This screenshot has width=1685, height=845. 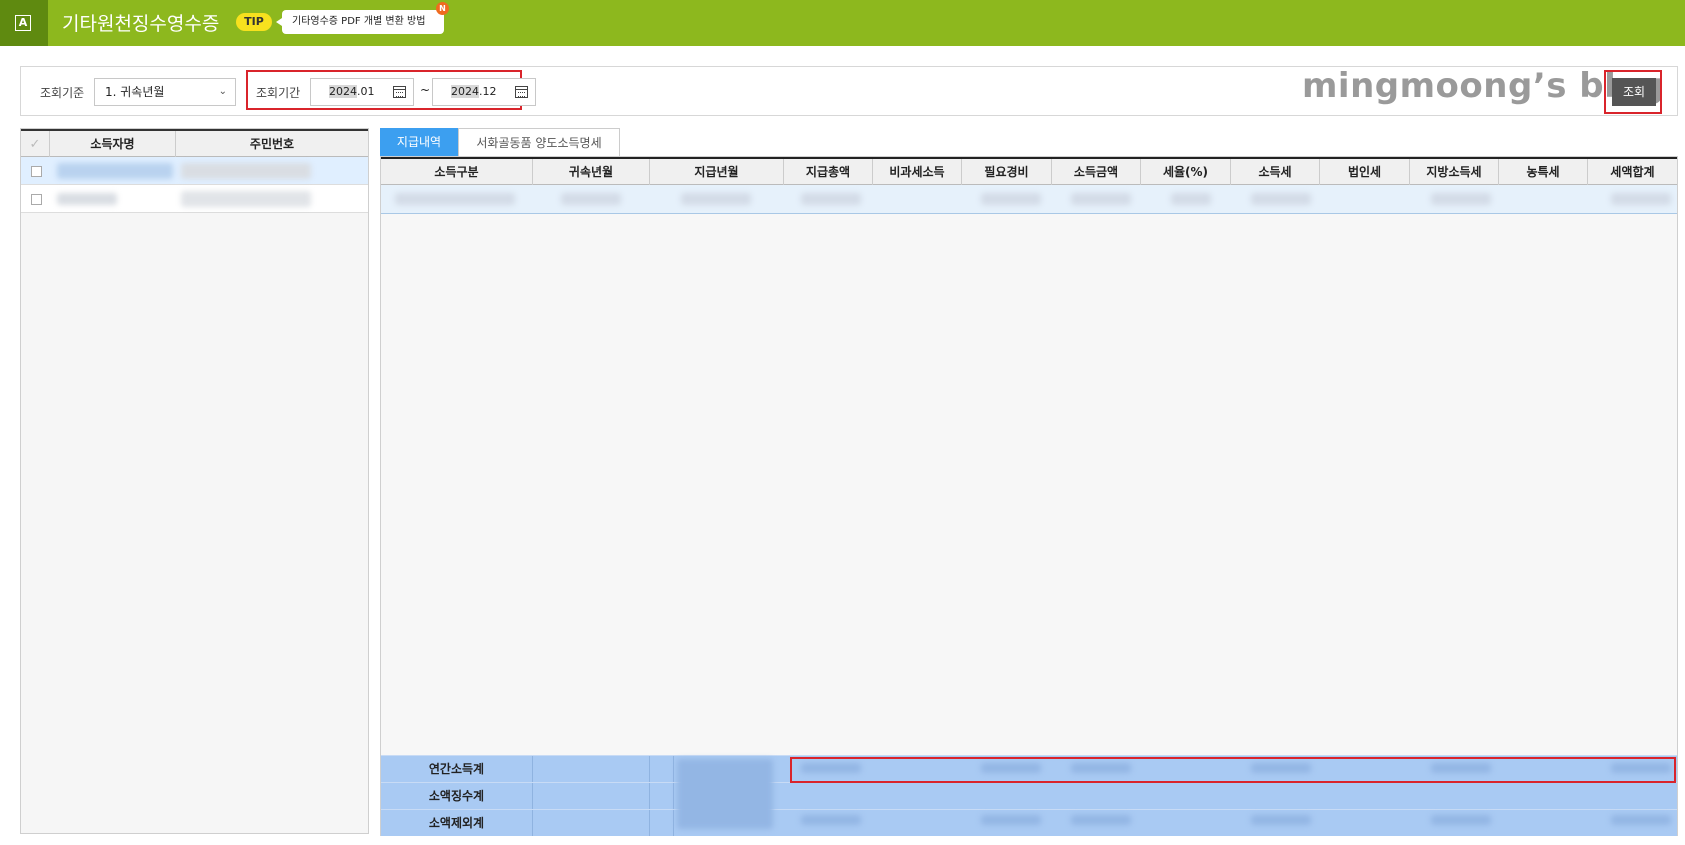 What do you see at coordinates (62, 93) in the screenshot?
I see `basis-label: 조회기준` at bounding box center [62, 93].